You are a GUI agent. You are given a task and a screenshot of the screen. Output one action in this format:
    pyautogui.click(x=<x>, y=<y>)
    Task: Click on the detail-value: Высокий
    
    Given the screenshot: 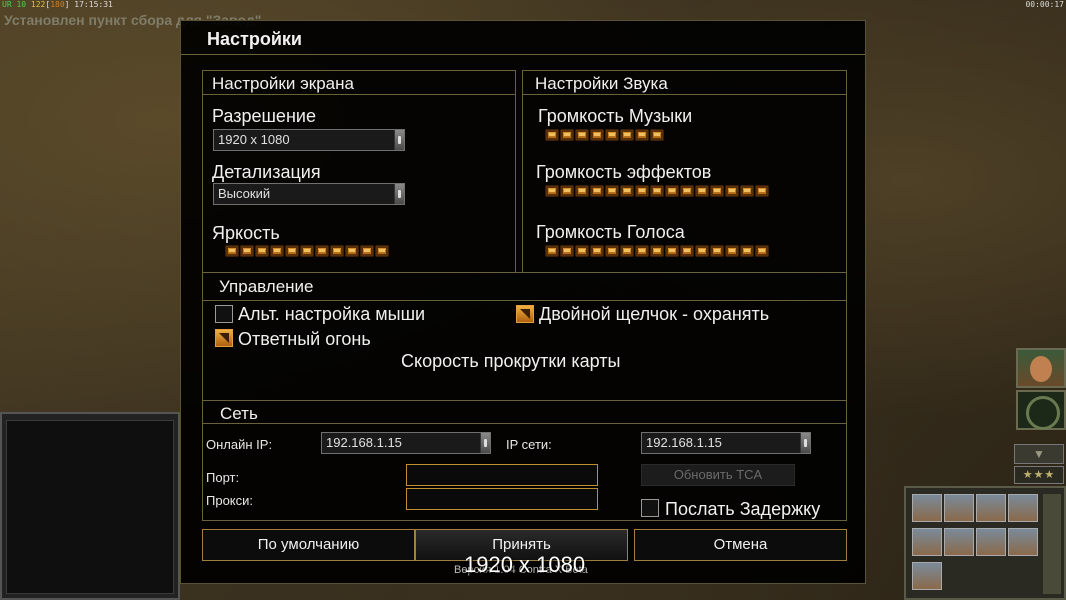 What is the action you would take?
    pyautogui.click(x=244, y=193)
    